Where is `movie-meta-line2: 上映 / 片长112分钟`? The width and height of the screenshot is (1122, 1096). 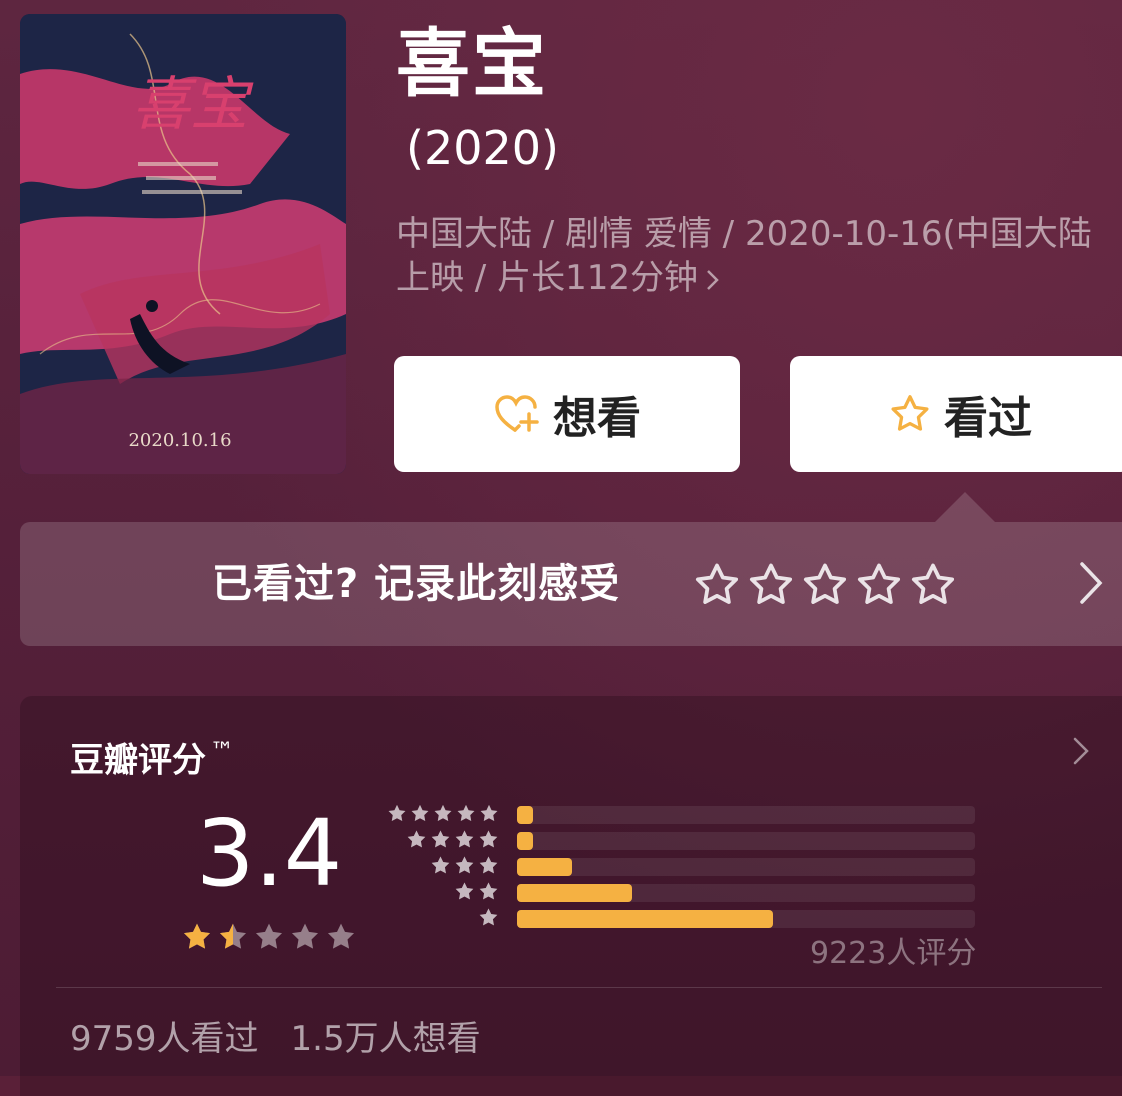 movie-meta-line2: 上映 / 片长112分钟 is located at coordinates (547, 278).